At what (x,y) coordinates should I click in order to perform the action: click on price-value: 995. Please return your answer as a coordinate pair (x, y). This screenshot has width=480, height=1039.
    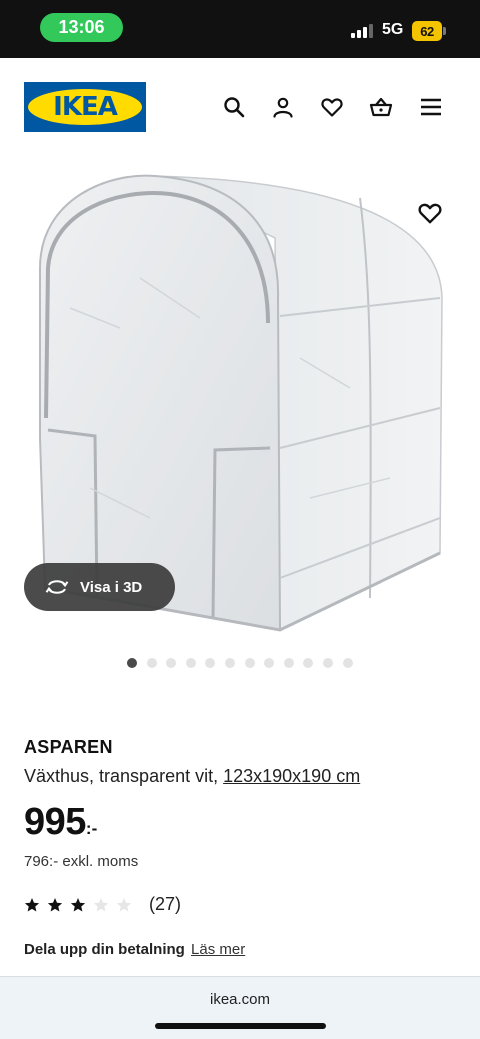
    Looking at the image, I should click on (55, 822).